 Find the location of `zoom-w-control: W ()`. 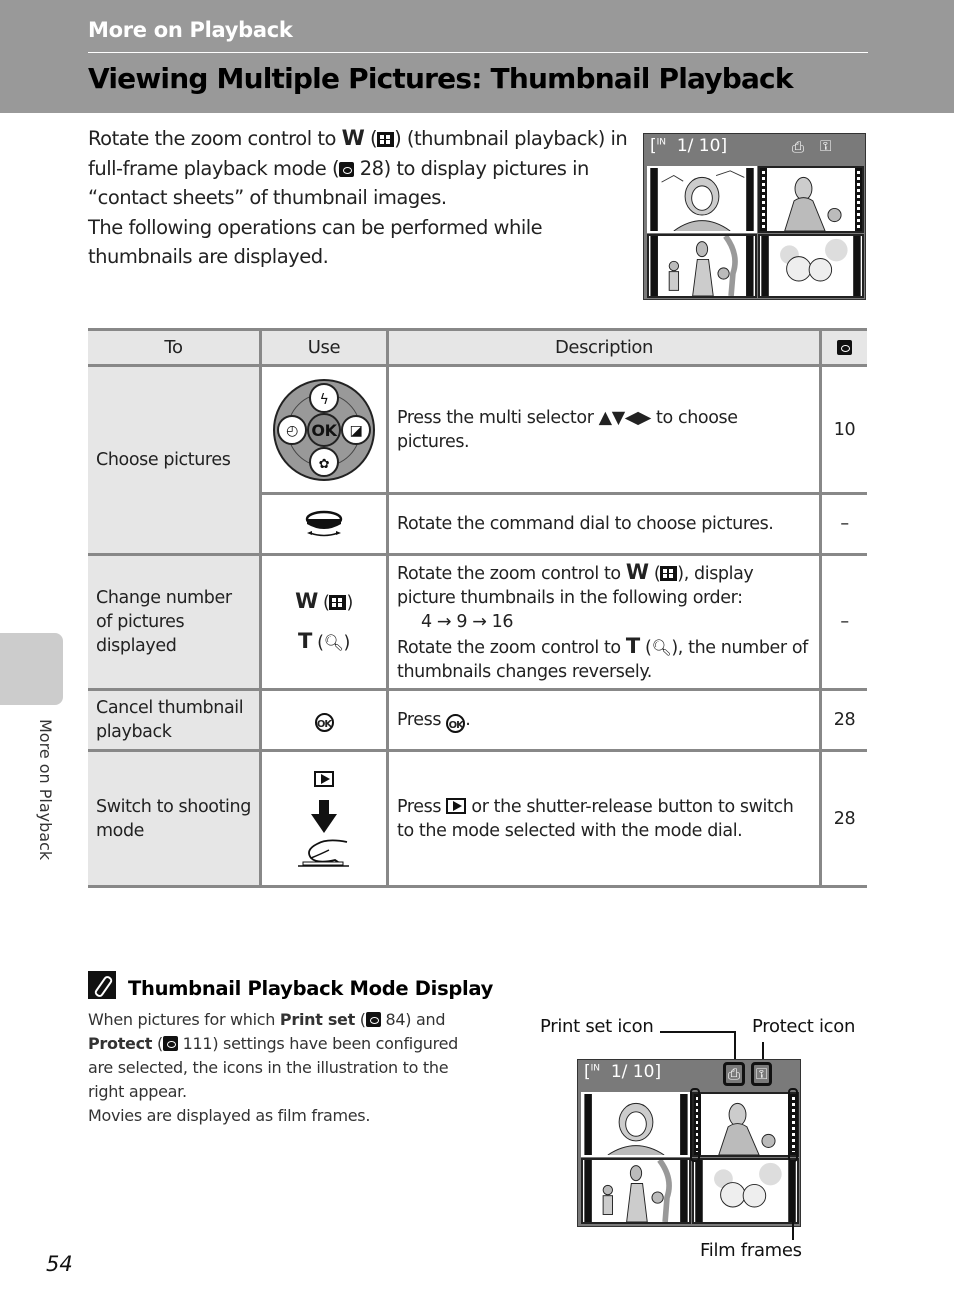

zoom-w-control: W () is located at coordinates (324, 601).